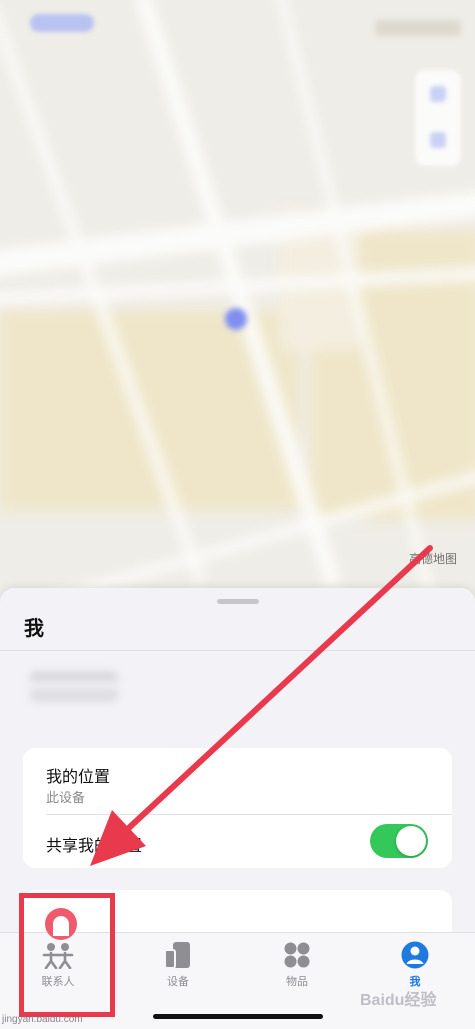 This screenshot has height=1029, width=475. What do you see at coordinates (34, 629) in the screenshot?
I see `sheet-title: 我` at bounding box center [34, 629].